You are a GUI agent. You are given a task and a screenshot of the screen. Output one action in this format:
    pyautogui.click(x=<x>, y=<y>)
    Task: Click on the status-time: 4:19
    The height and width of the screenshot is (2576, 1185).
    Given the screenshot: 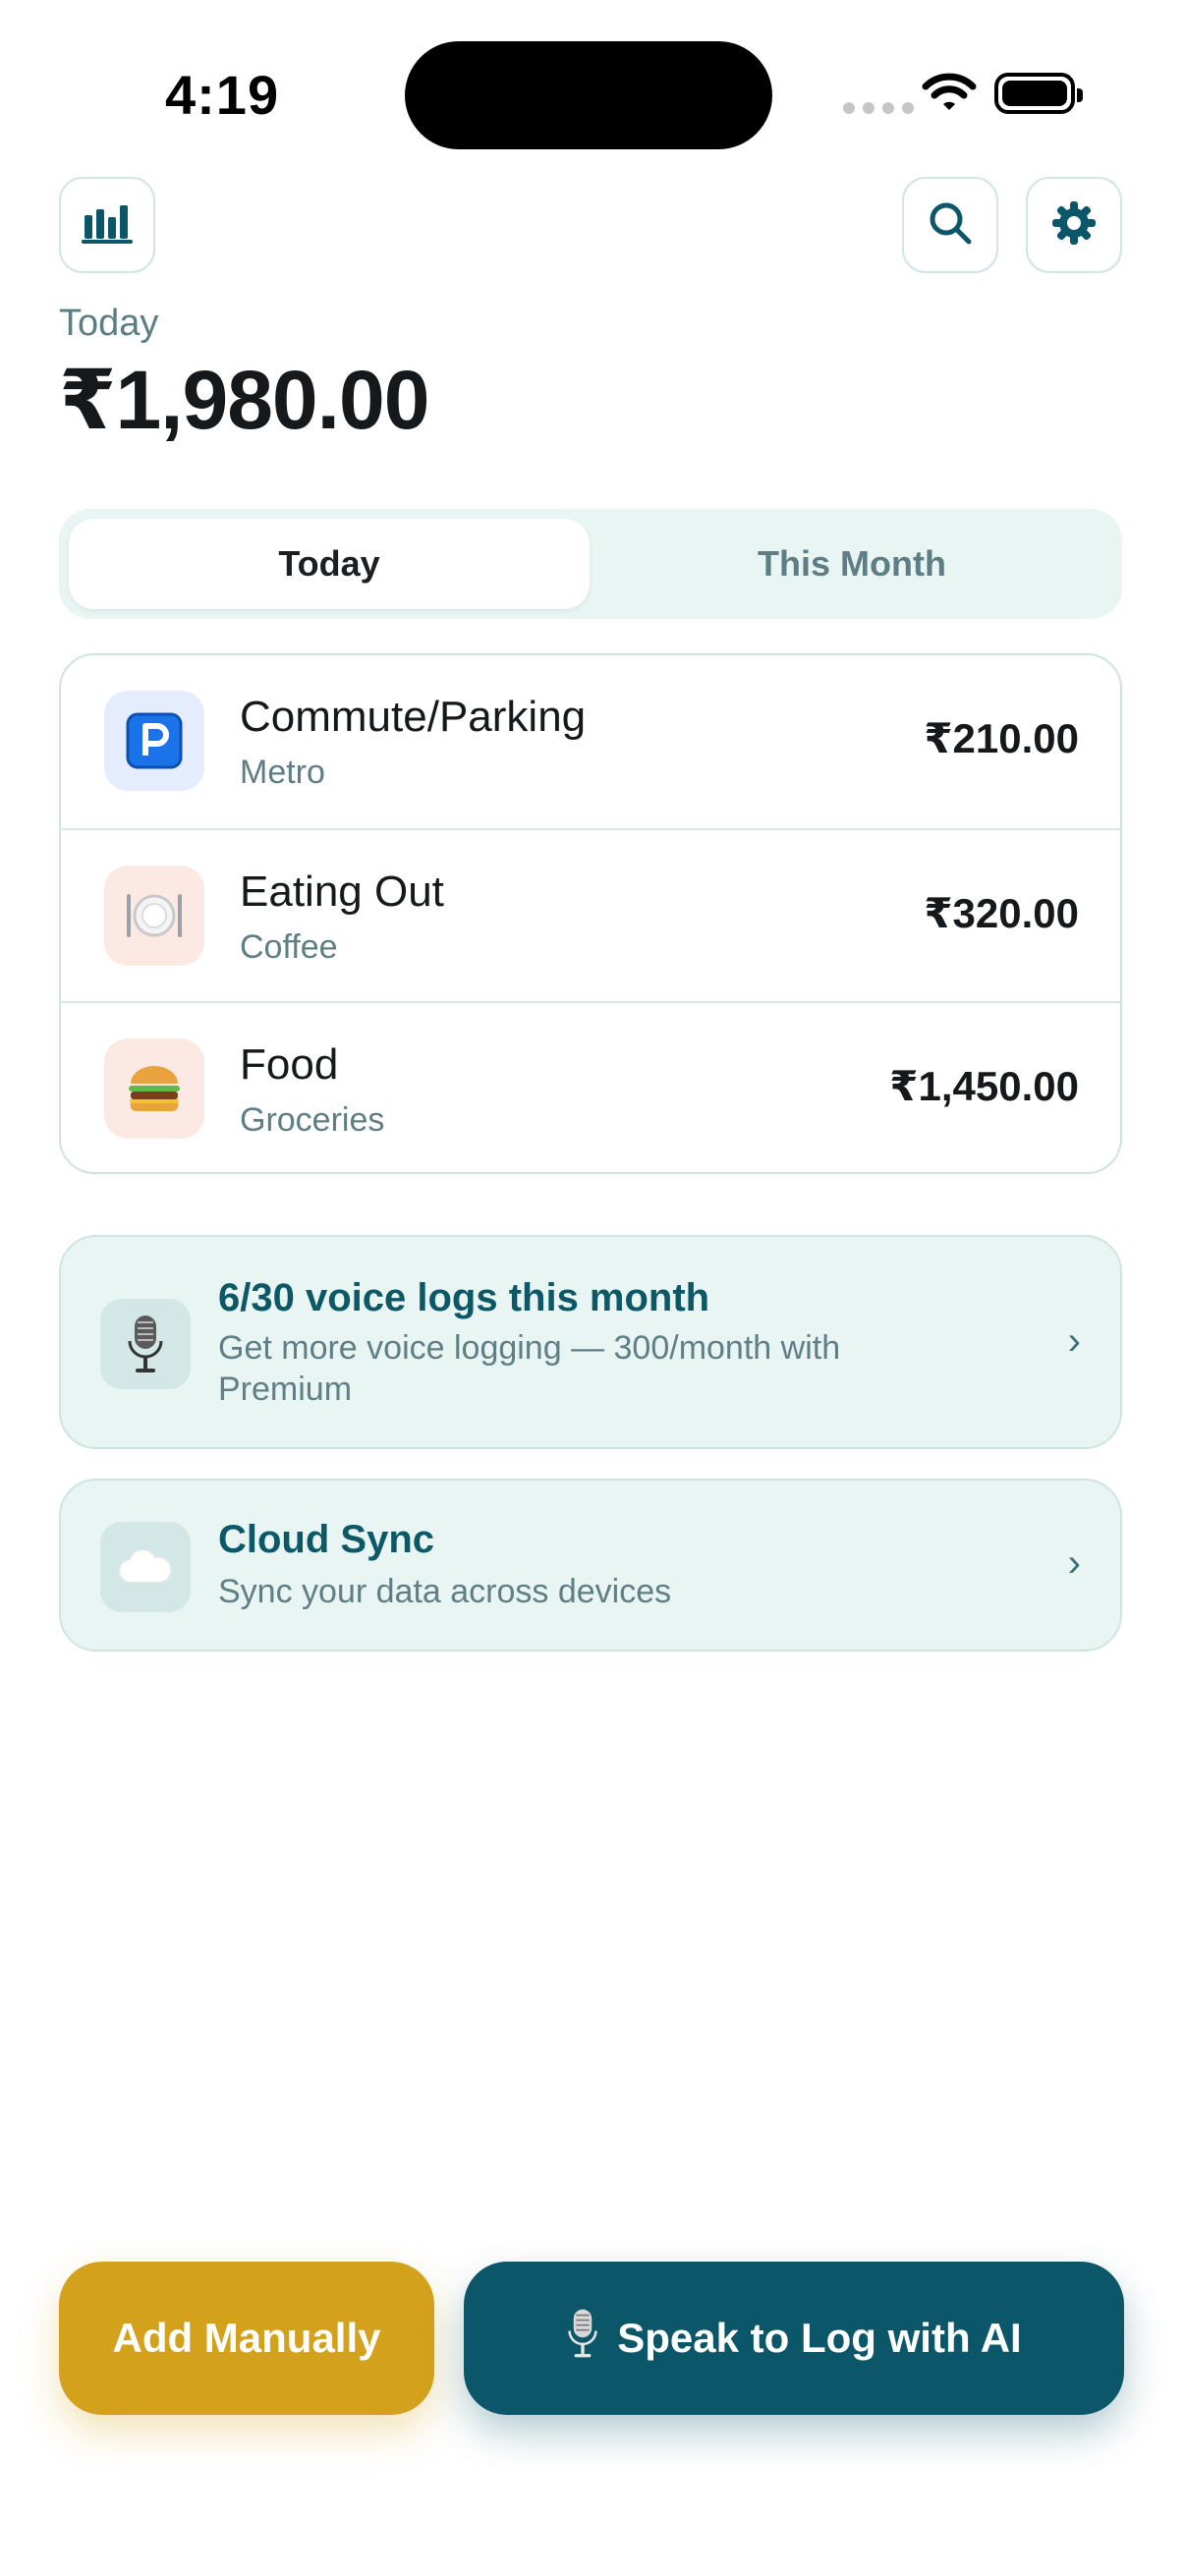 What is the action you would take?
    pyautogui.click(x=223, y=95)
    